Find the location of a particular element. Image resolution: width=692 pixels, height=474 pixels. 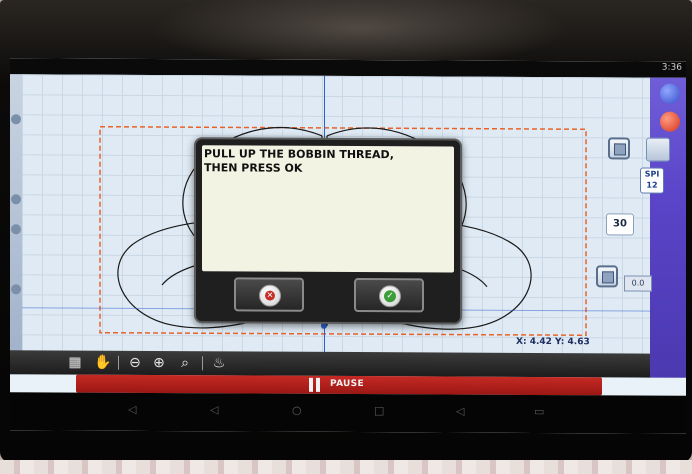

zoom-fit-icon: ⌕ is located at coordinates (185, 363).